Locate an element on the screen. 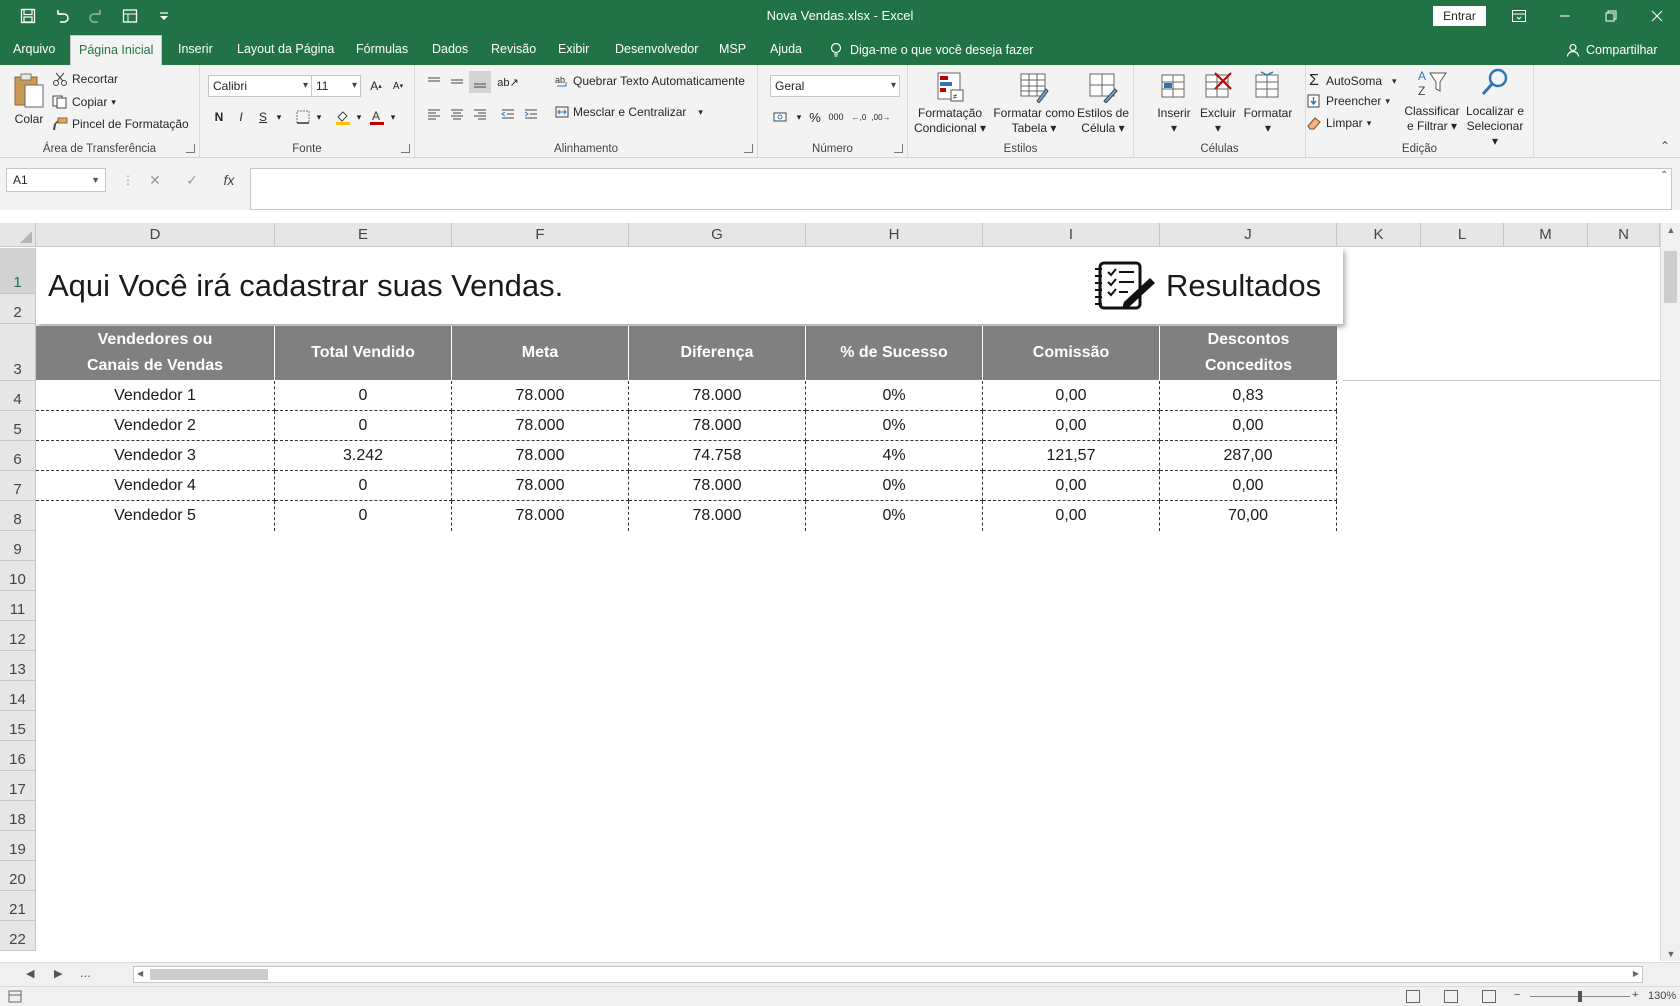 This screenshot has width=1680, height=1006. header-cell-goal: Meta is located at coordinates (540, 353).